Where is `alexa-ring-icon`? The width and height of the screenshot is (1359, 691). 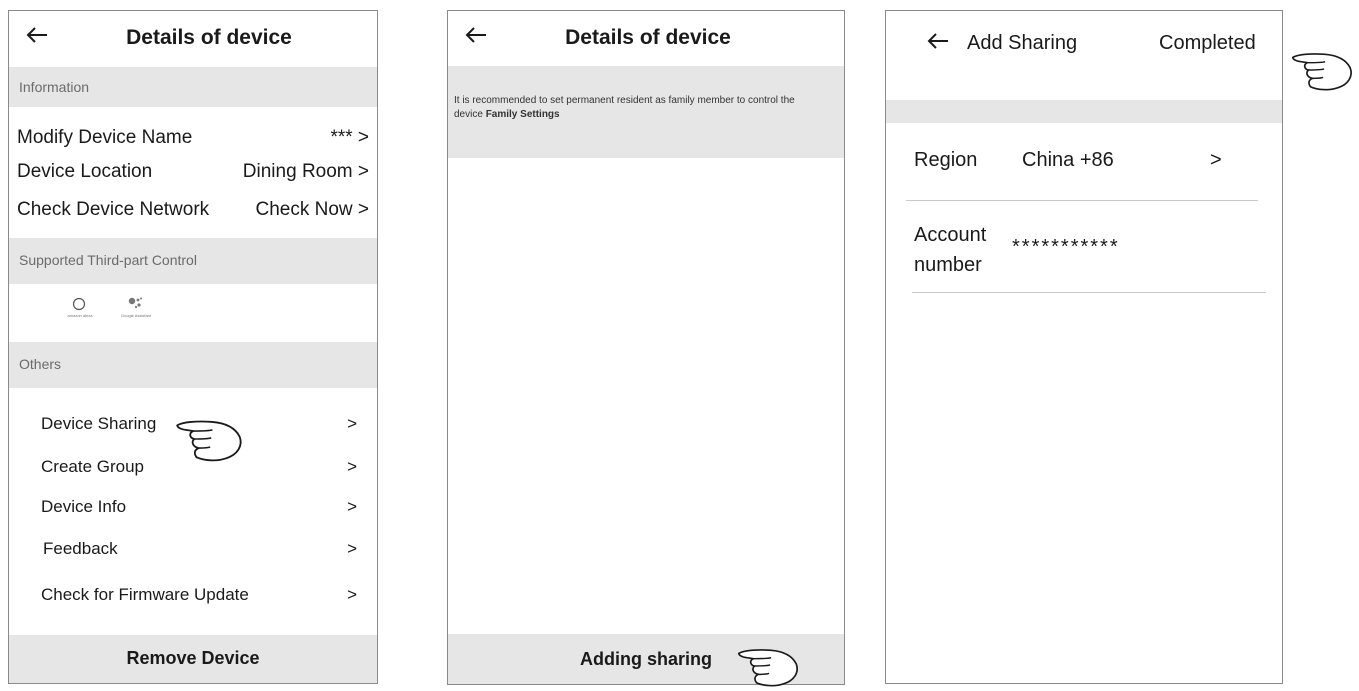 alexa-ring-icon is located at coordinates (79, 304).